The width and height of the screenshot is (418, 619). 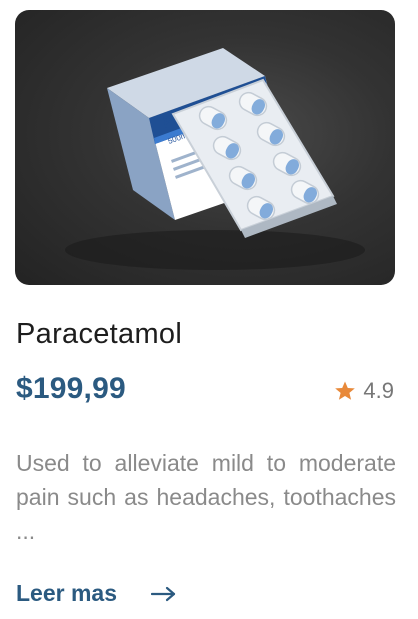 I want to click on product-price: $199,99, so click(x=71, y=388).